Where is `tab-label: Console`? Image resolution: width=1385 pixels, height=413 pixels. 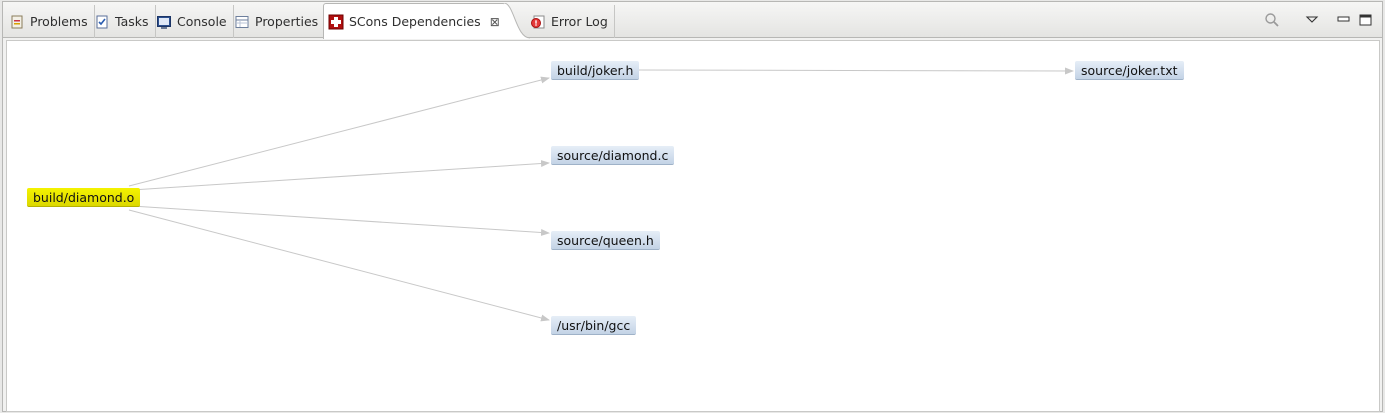
tab-label: Console is located at coordinates (202, 21).